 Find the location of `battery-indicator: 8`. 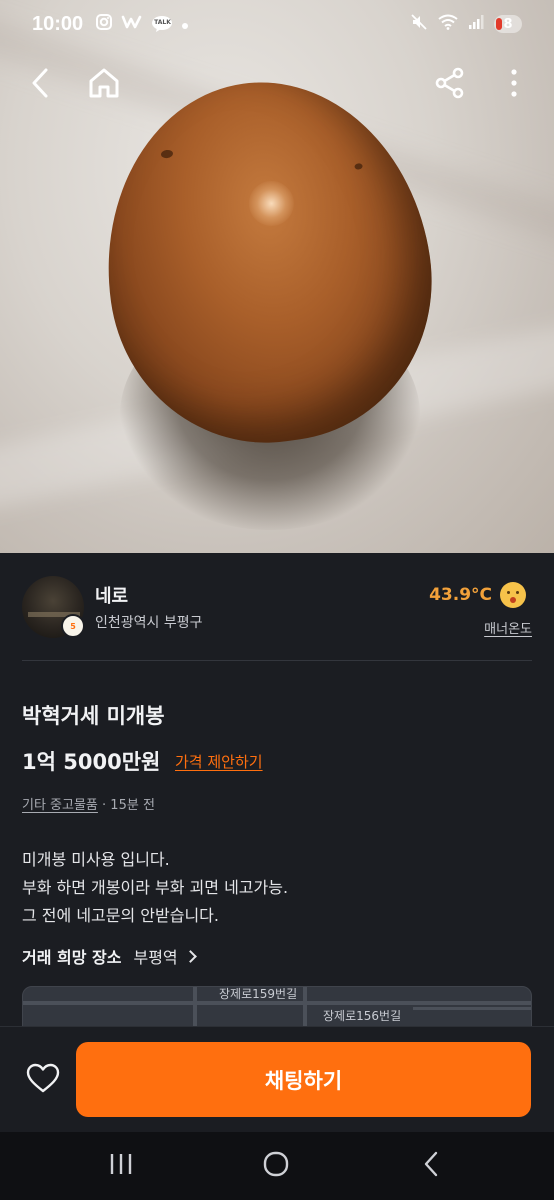

battery-indicator: 8 is located at coordinates (508, 24).